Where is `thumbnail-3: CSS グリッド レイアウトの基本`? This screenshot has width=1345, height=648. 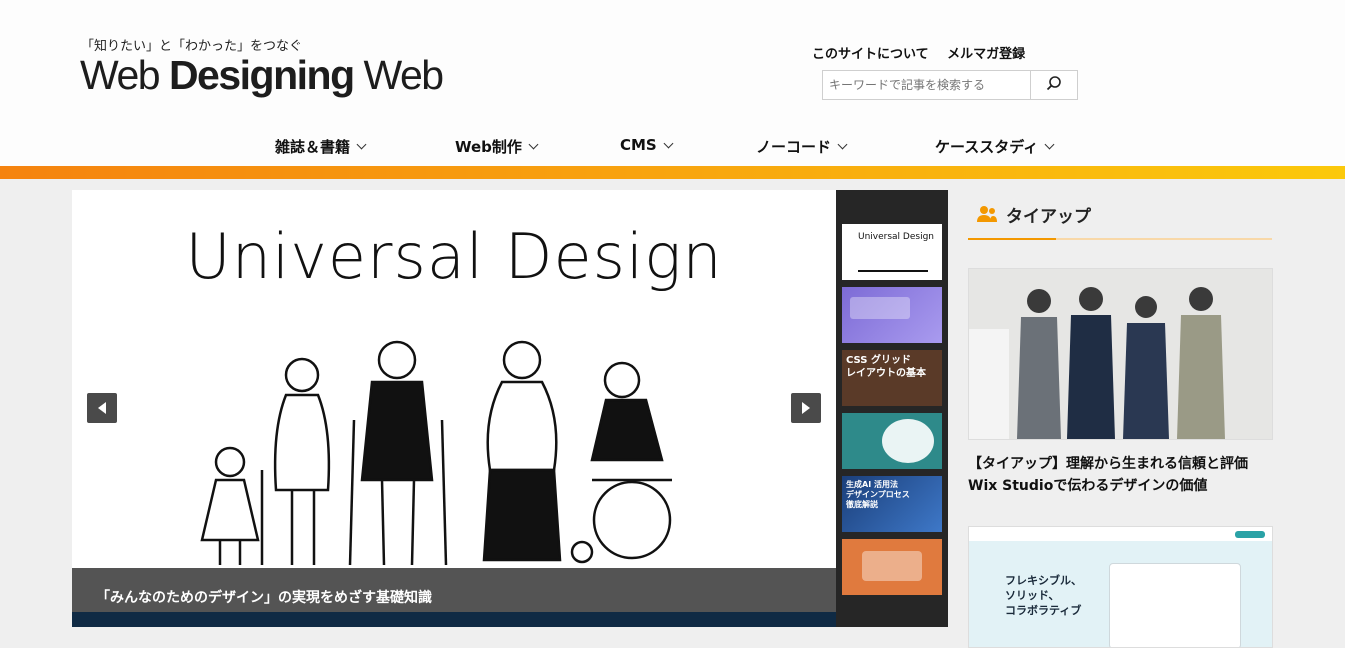 thumbnail-3: CSS グリッド レイアウトの基本 is located at coordinates (892, 378).